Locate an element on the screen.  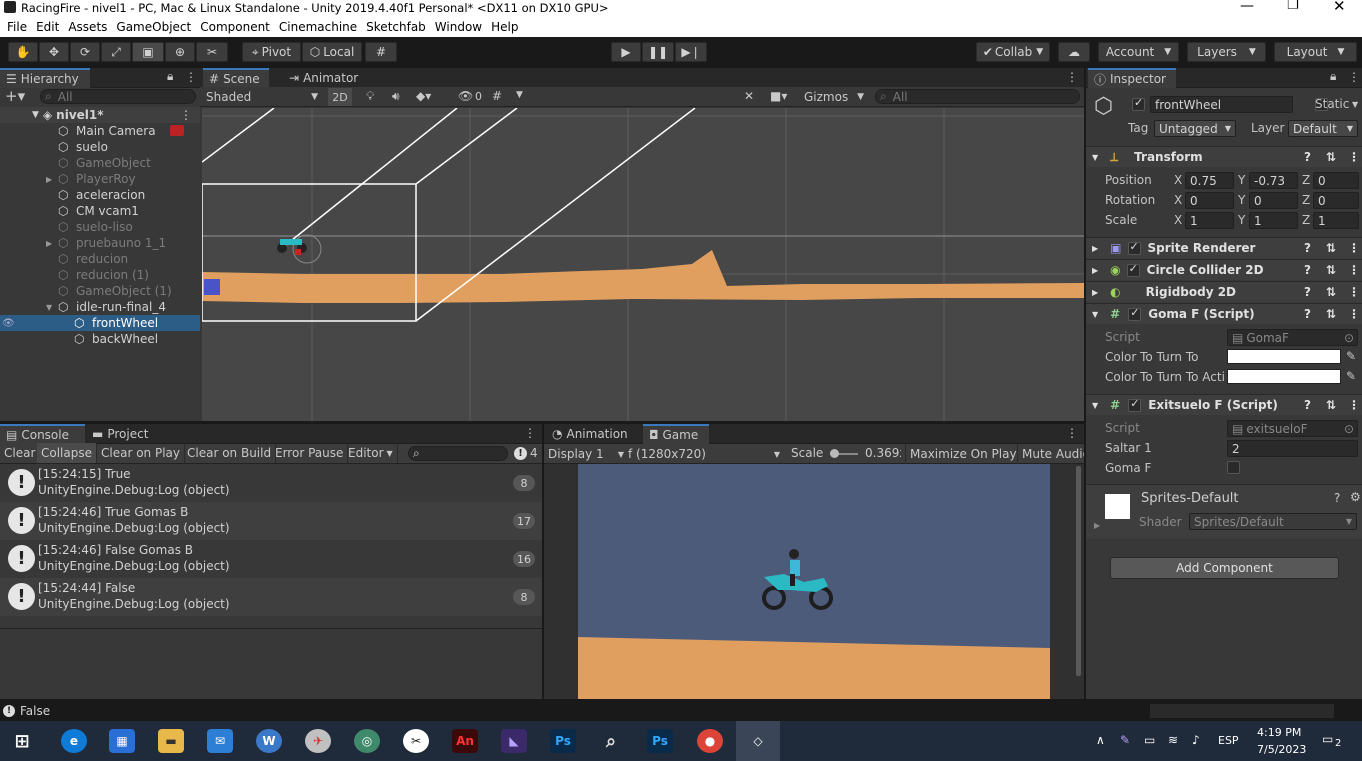
maximize-on-play-button: Maximize On Play is located at coordinates (963, 454).